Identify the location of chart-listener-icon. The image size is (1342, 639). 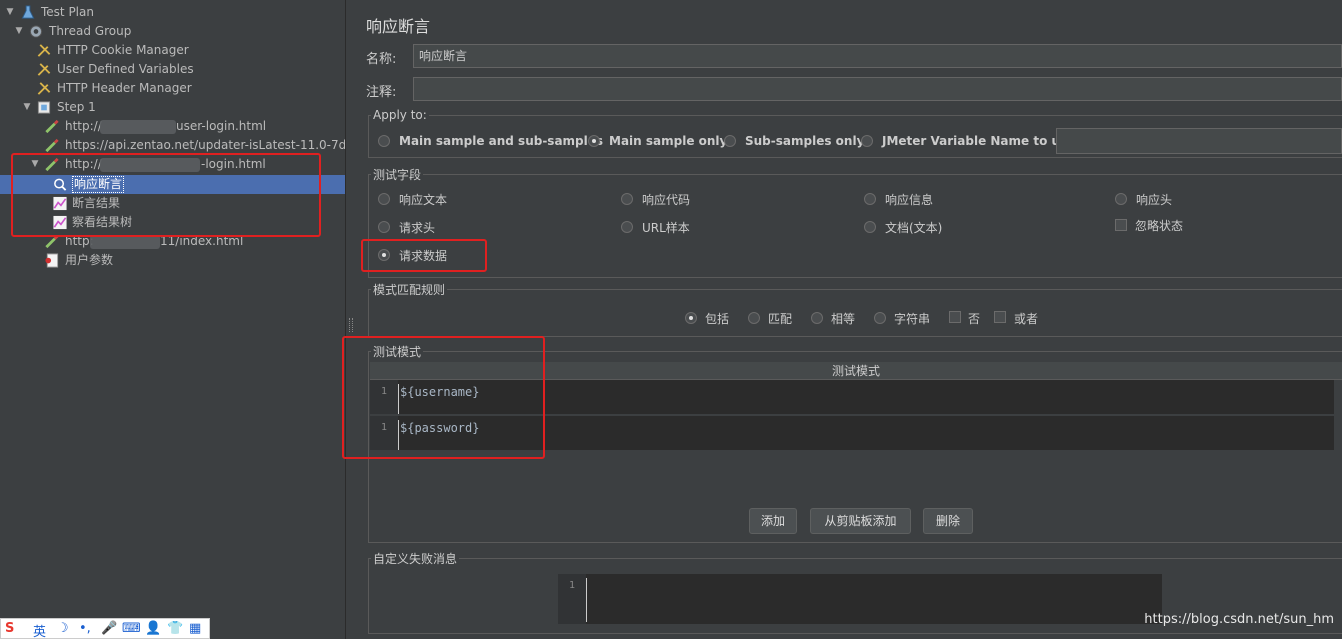
(60, 222).